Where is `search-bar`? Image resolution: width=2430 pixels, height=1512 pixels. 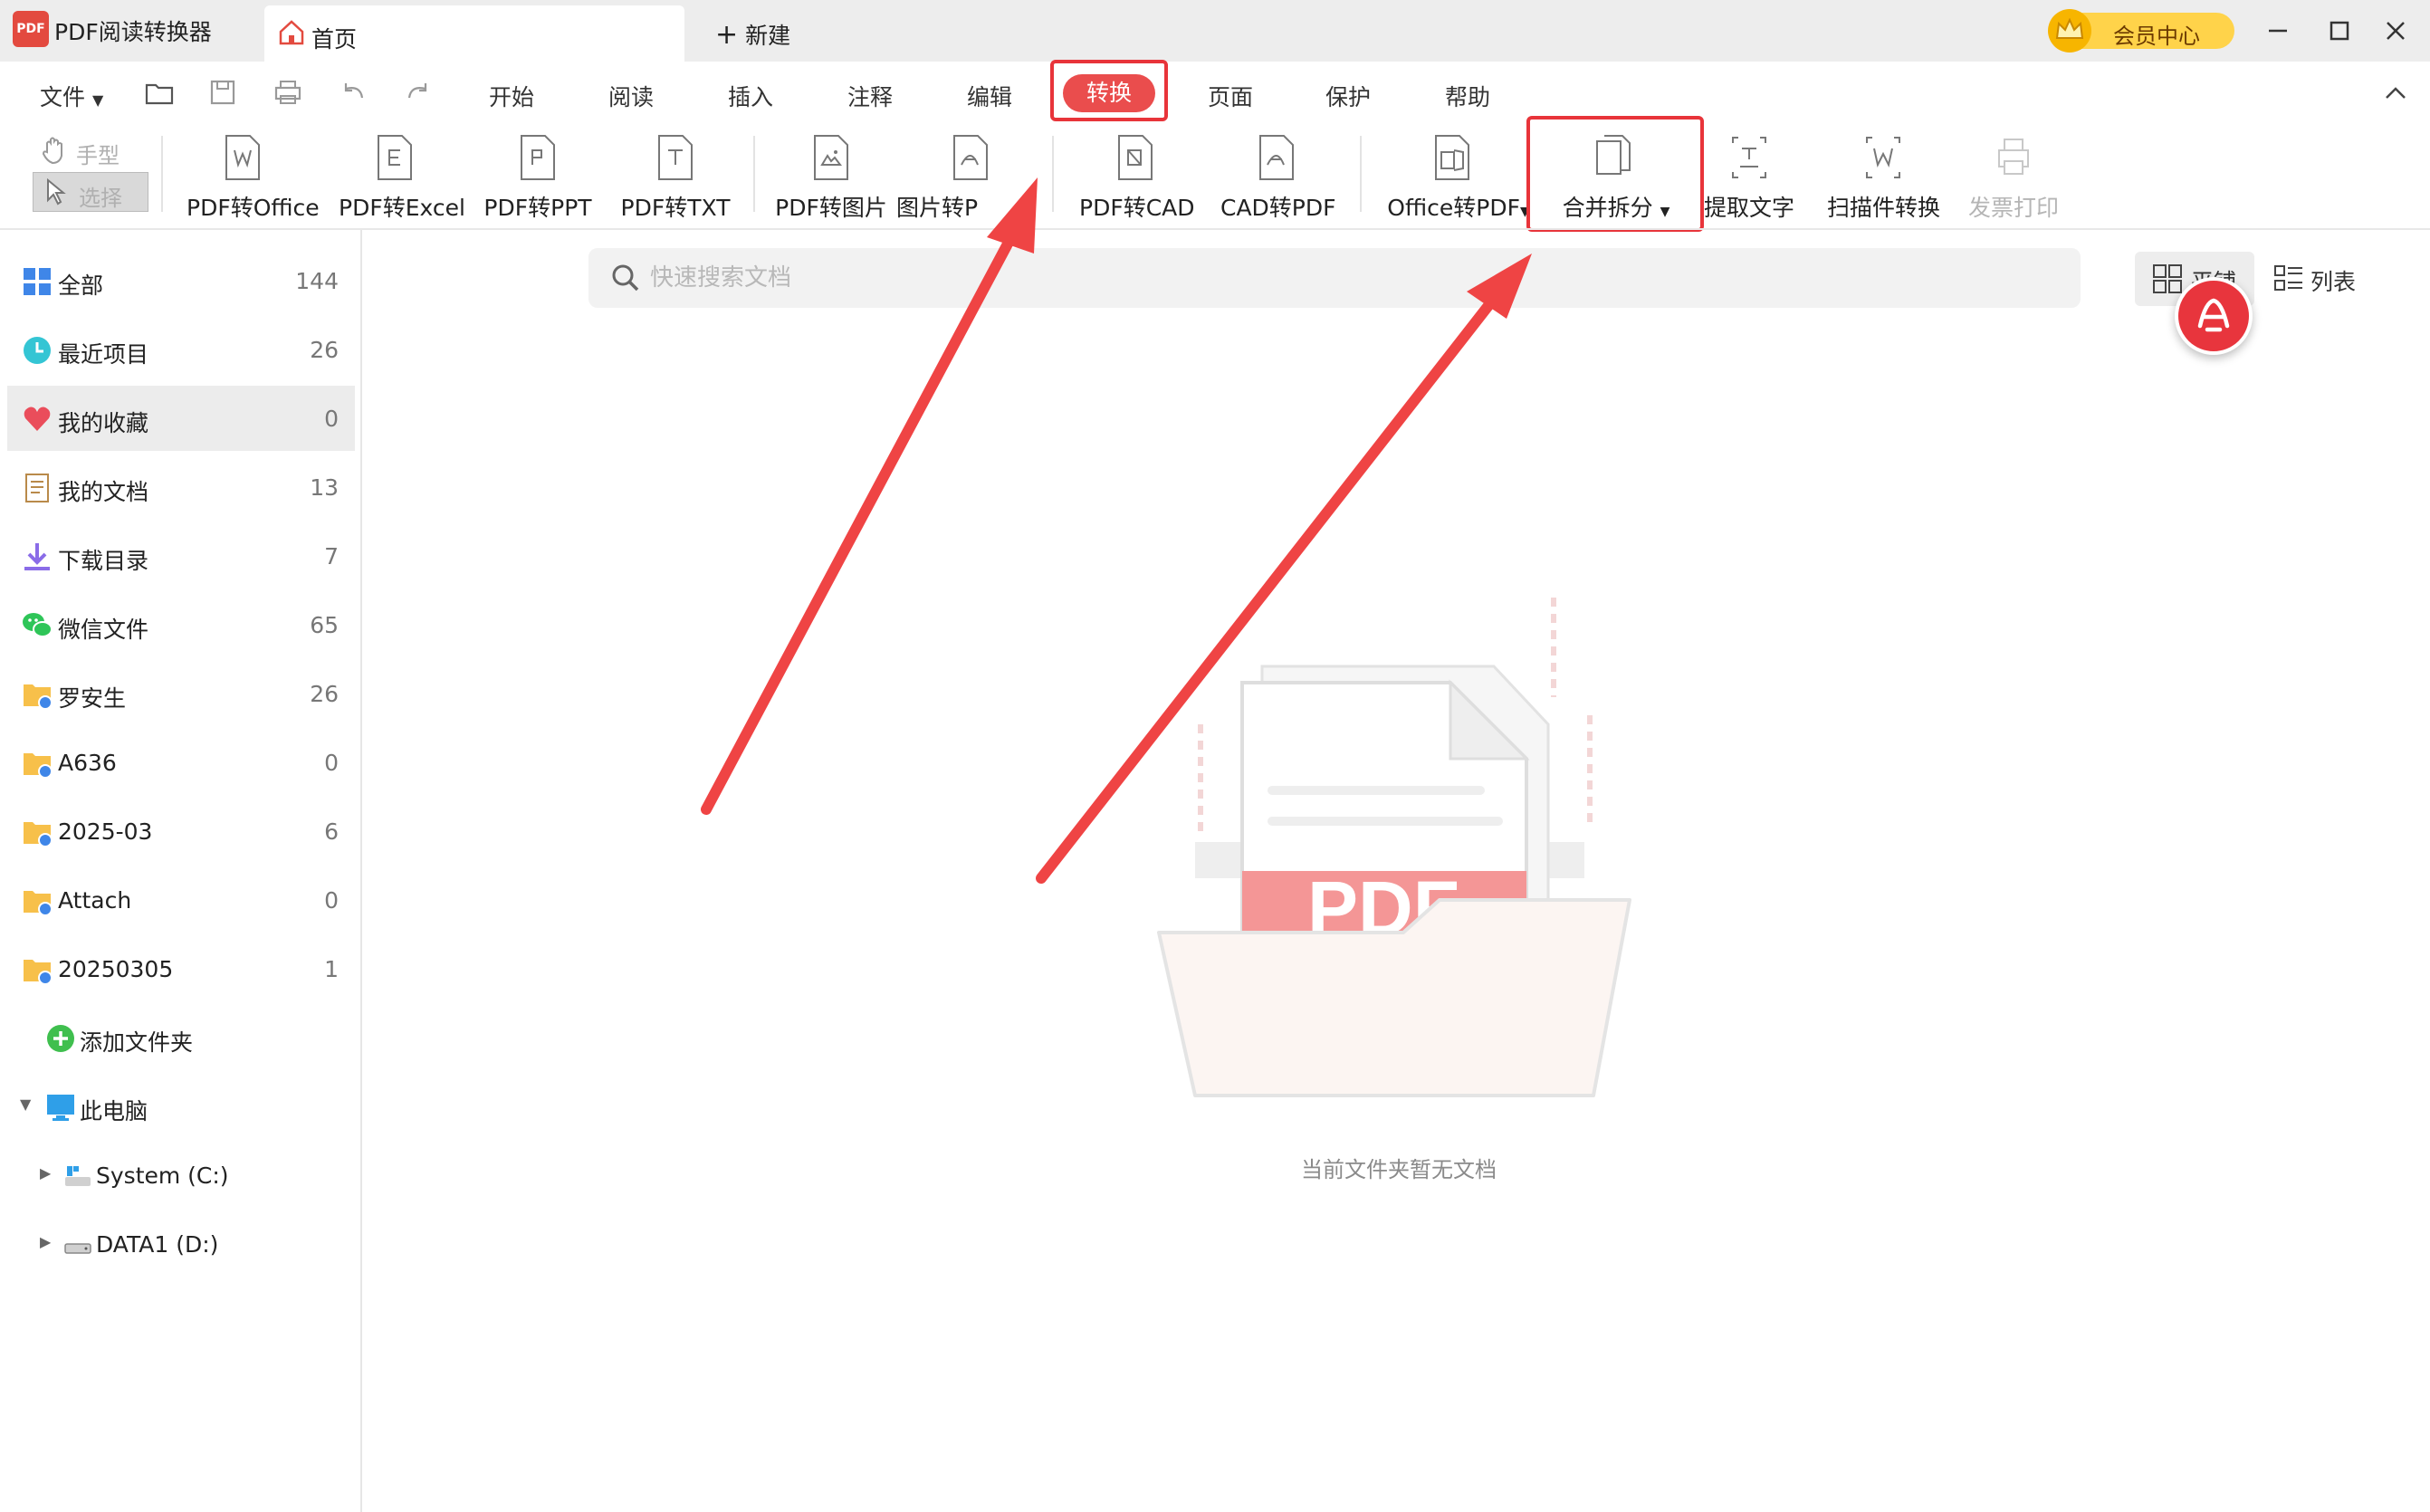
search-bar is located at coordinates (1334, 278).